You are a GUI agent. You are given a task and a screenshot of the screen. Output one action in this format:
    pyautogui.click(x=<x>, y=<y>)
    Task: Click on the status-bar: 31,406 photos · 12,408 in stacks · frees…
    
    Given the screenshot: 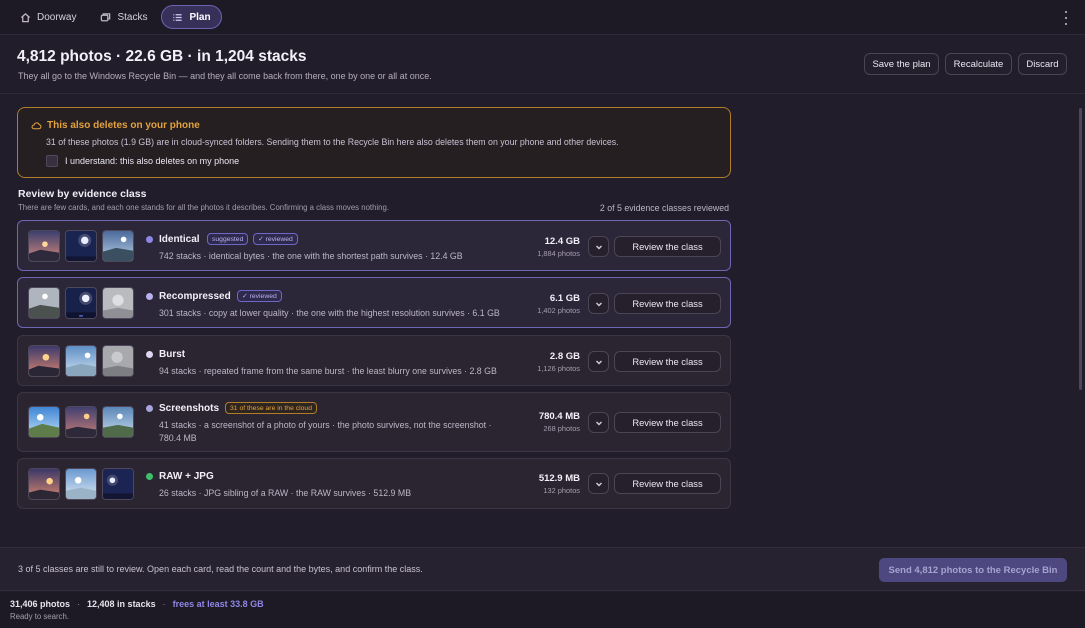 What is the action you would take?
    pyautogui.click(x=542, y=610)
    